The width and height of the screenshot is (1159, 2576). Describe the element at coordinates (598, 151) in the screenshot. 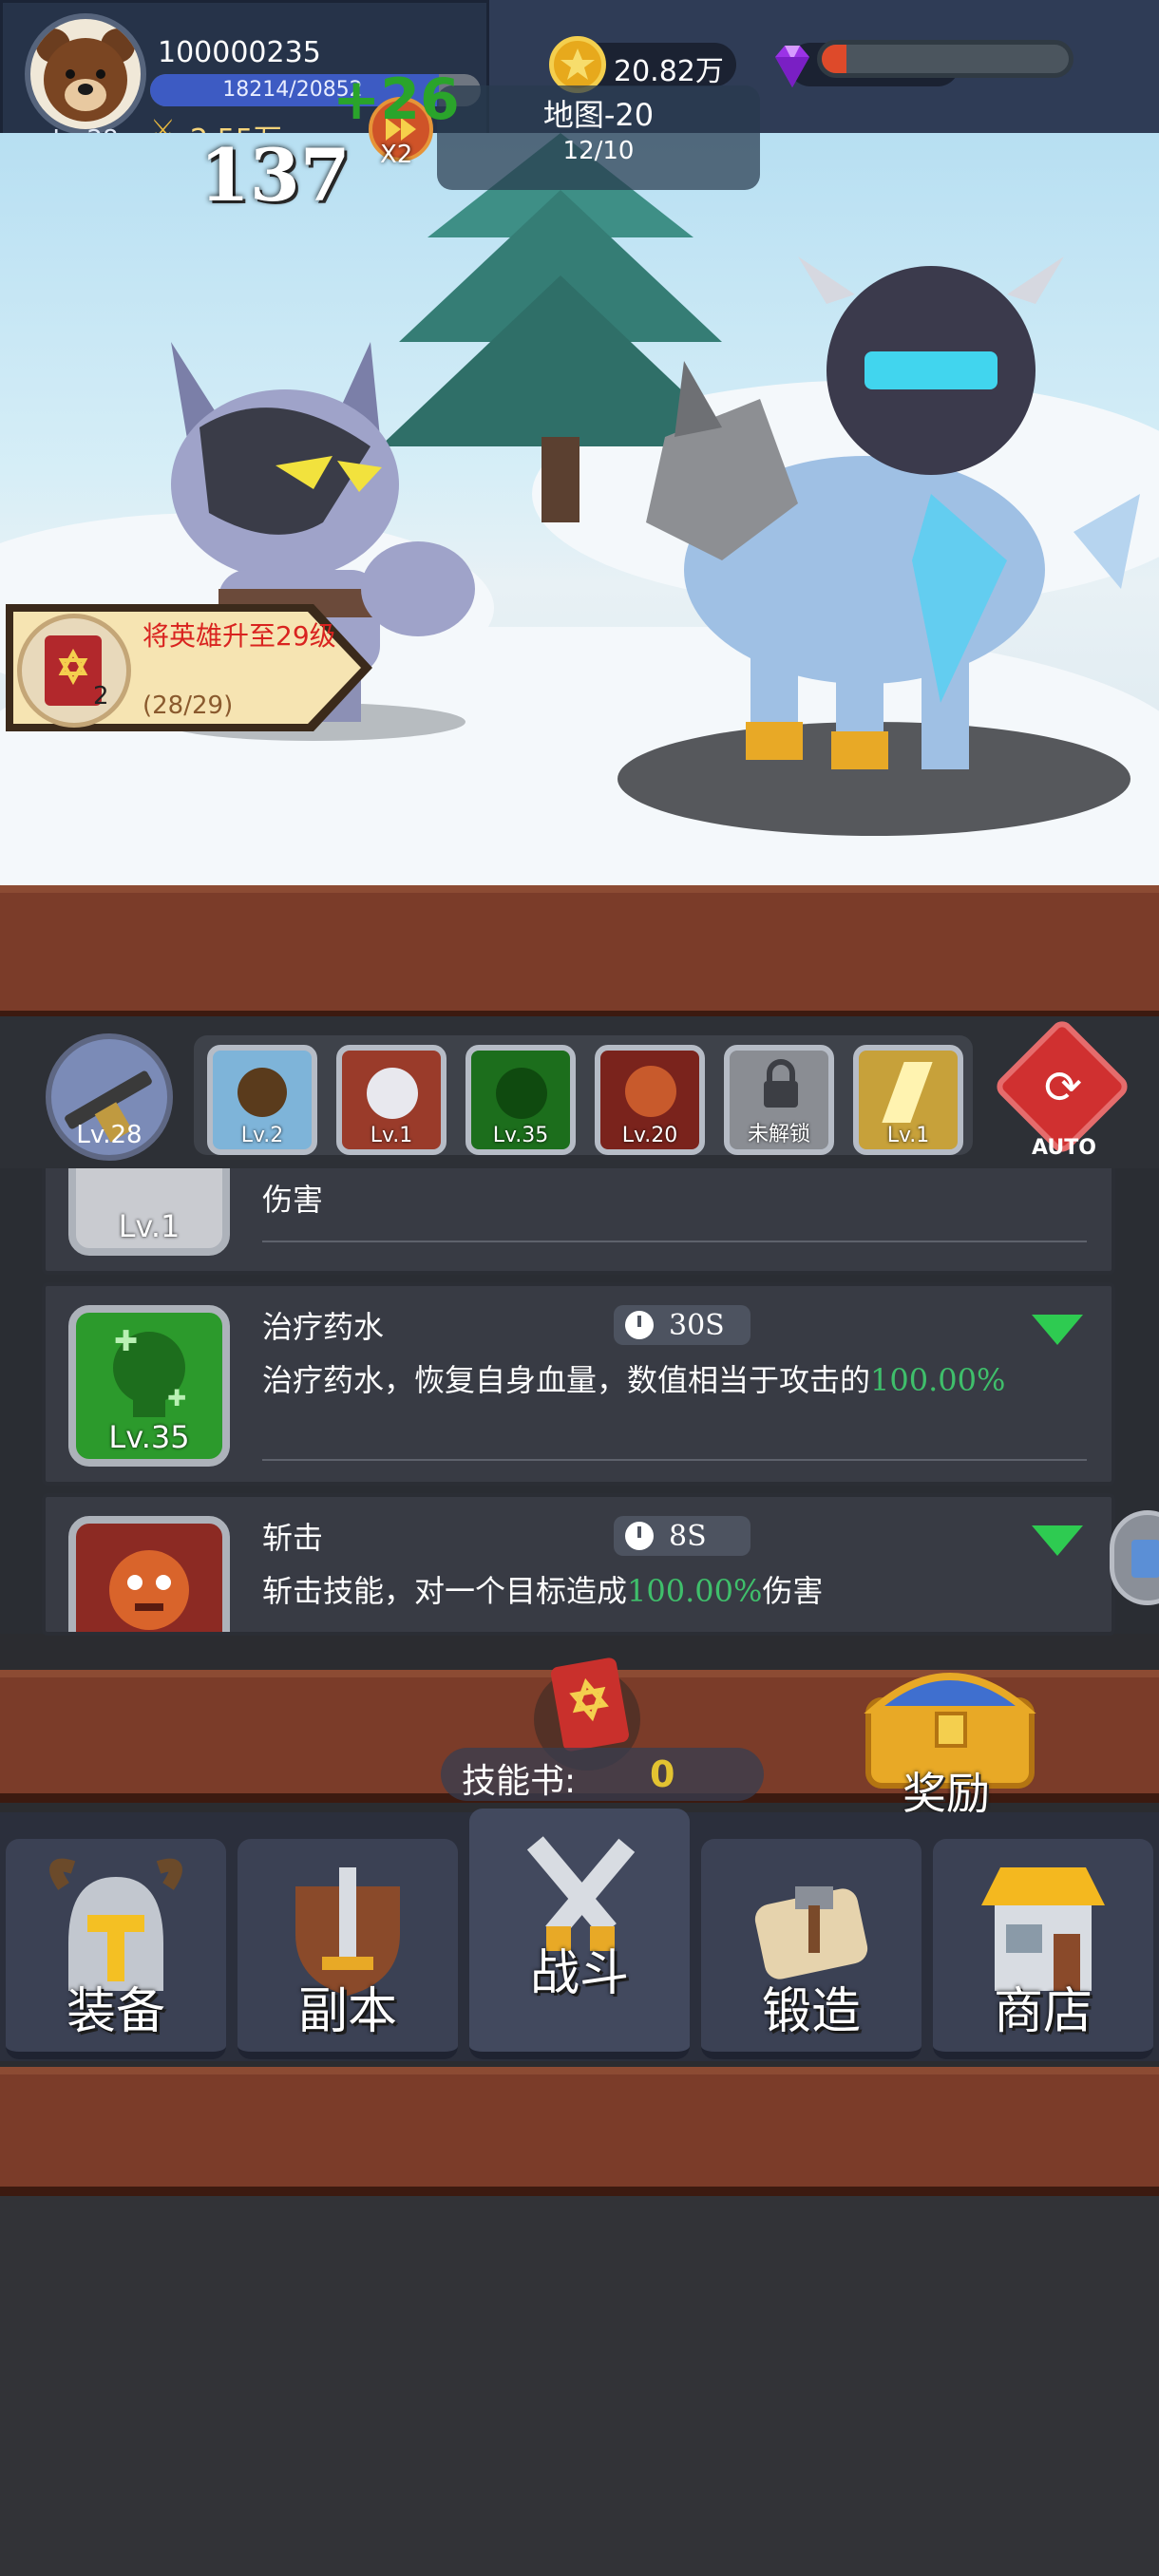

I see `map-wave-progress: 12/10` at that location.